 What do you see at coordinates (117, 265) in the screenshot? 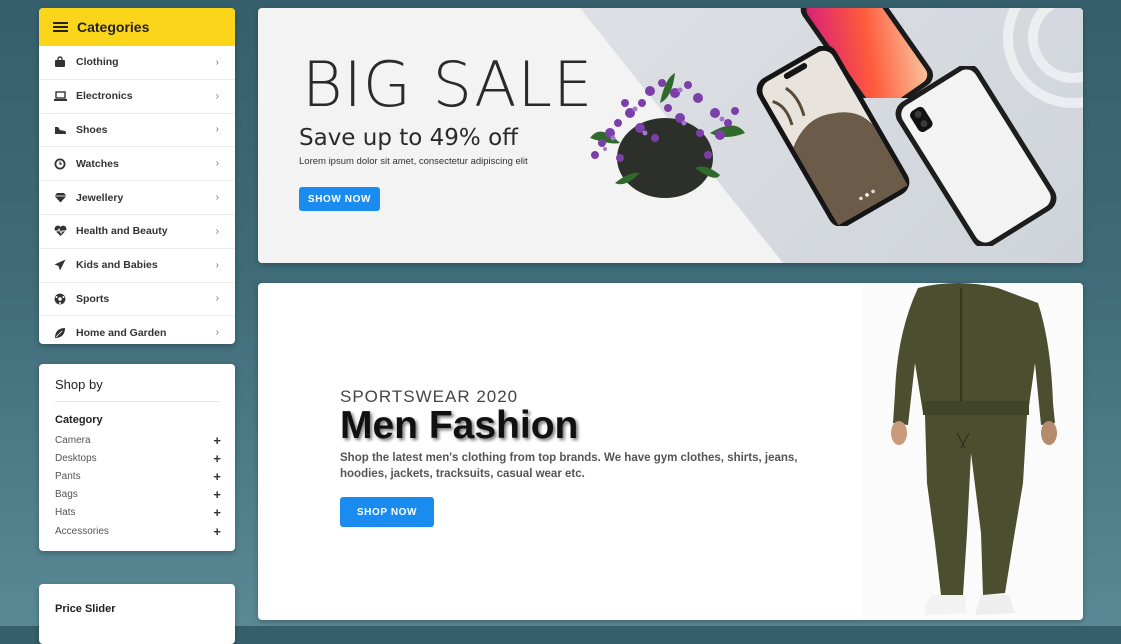
I see `category-label: Kids and Babies` at bounding box center [117, 265].